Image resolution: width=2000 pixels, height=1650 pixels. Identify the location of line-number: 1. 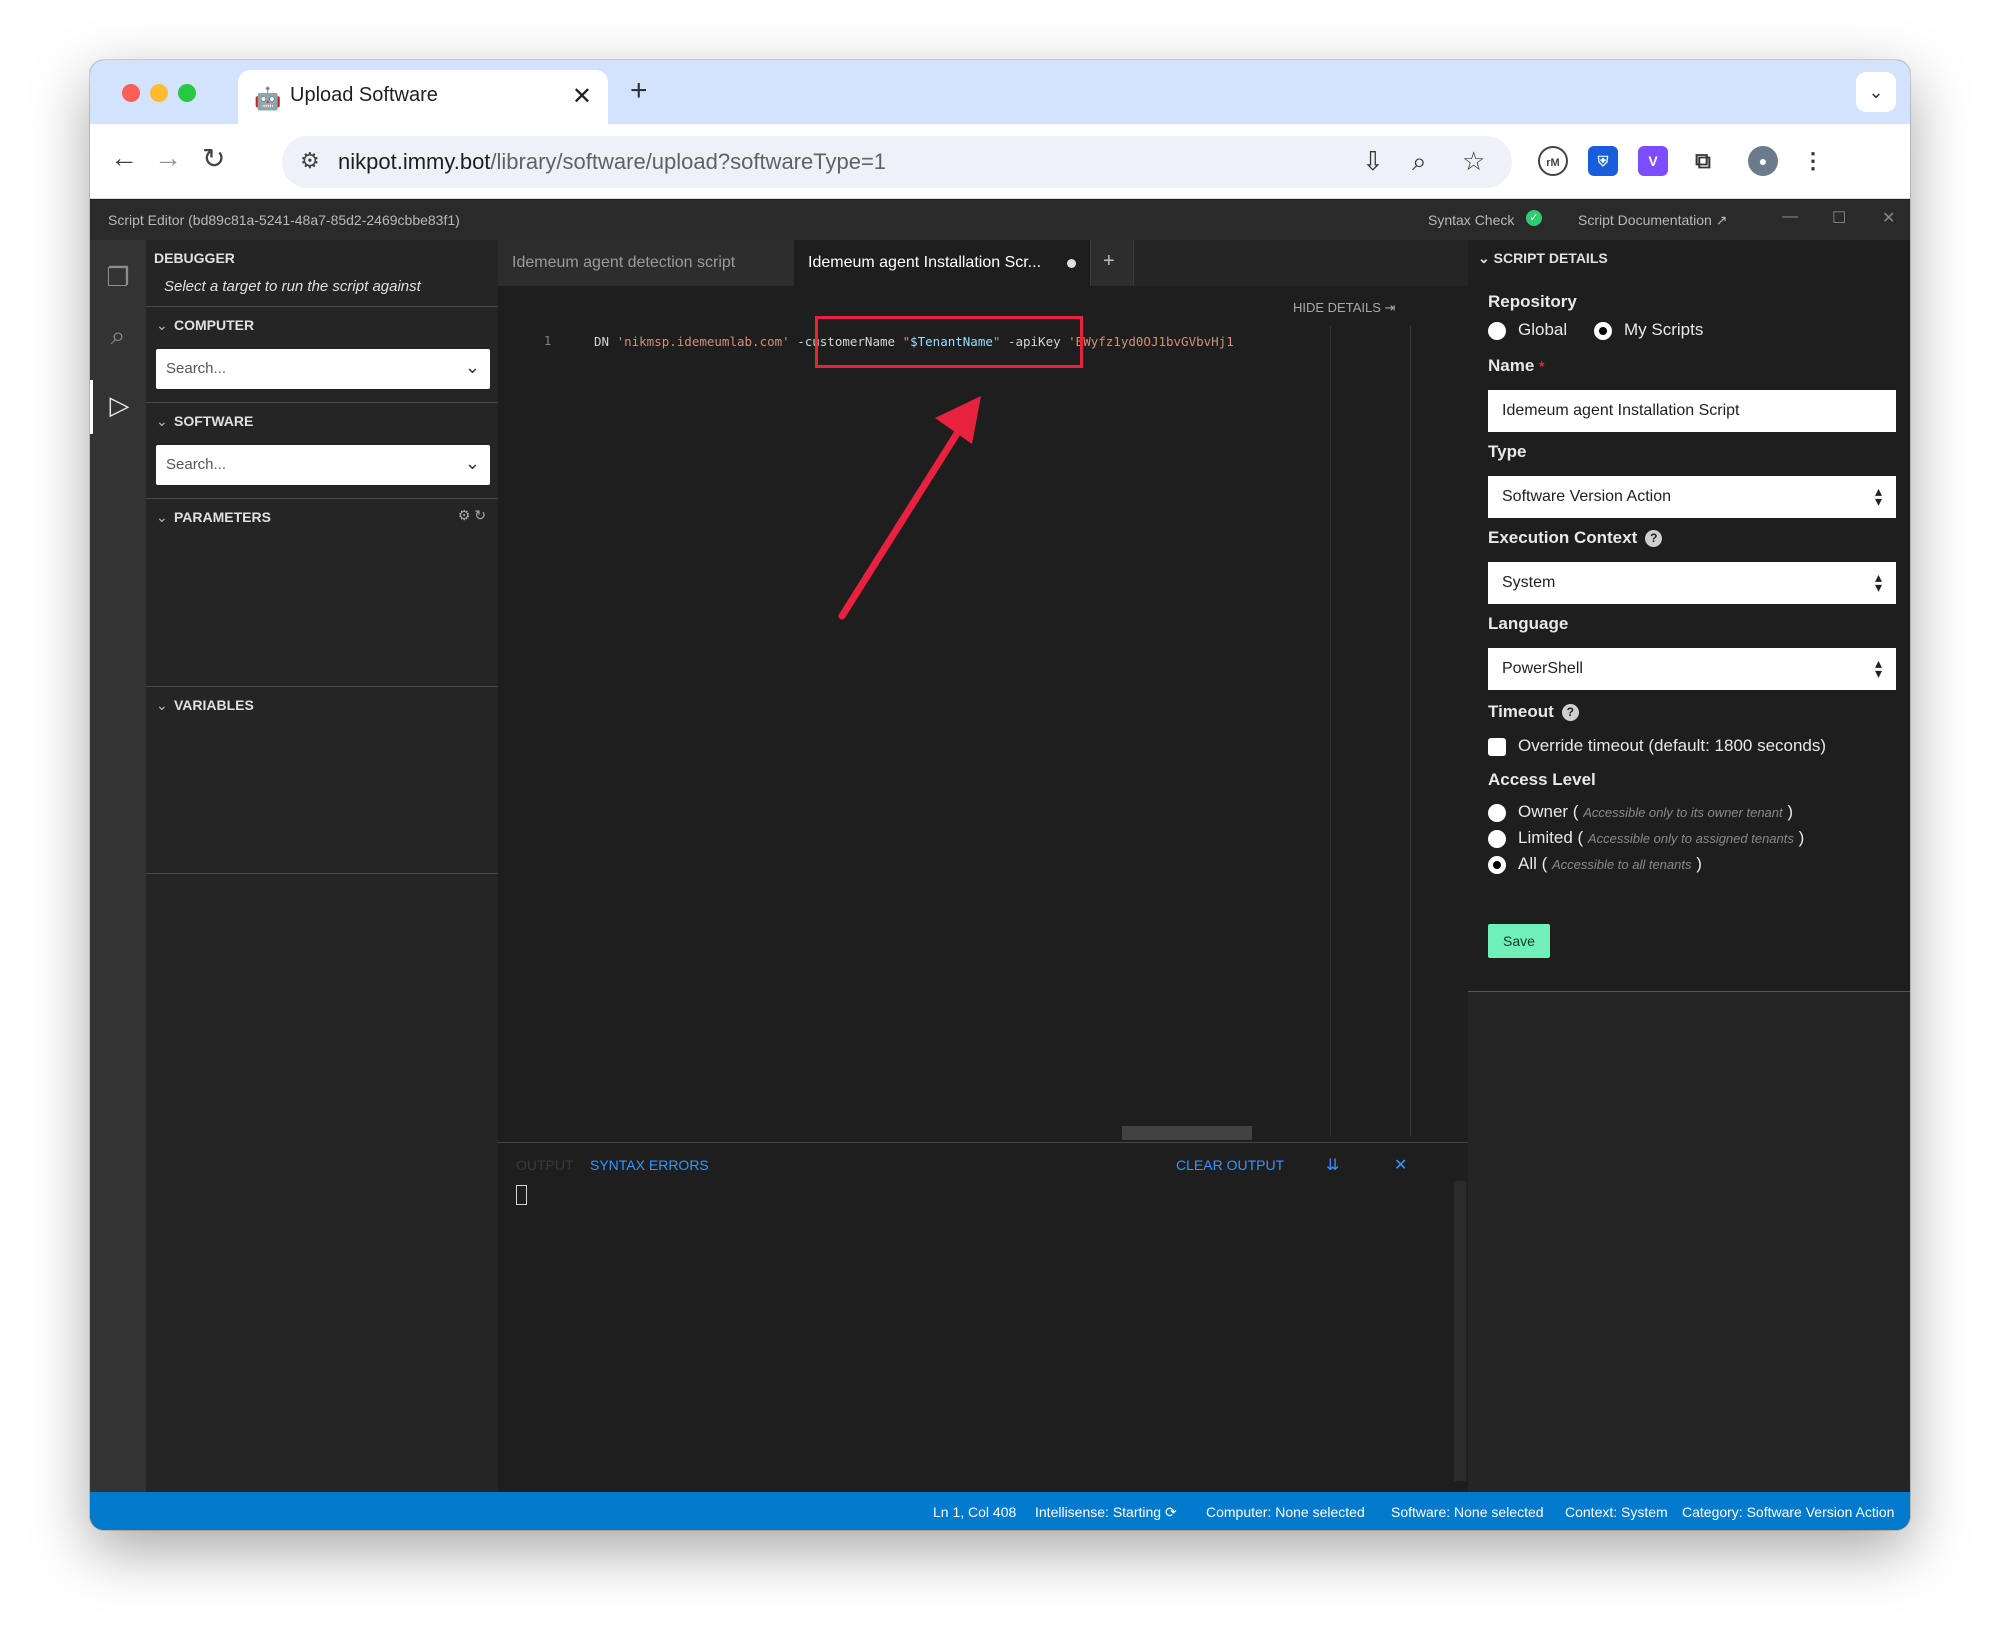
(548, 341).